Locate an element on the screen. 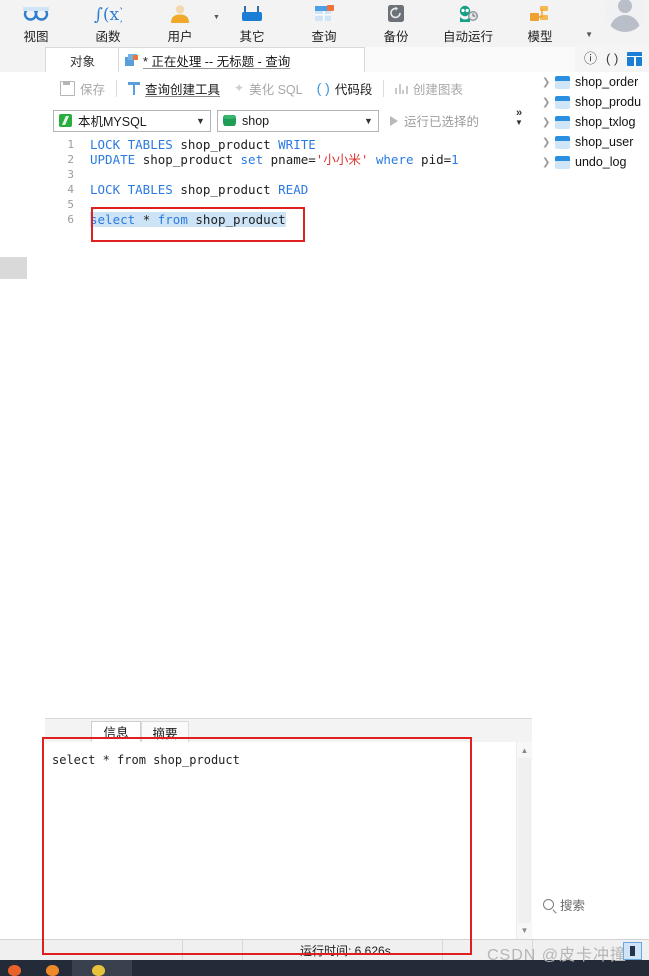 This screenshot has width=649, height=976. save-icon is located at coordinates (67, 88).